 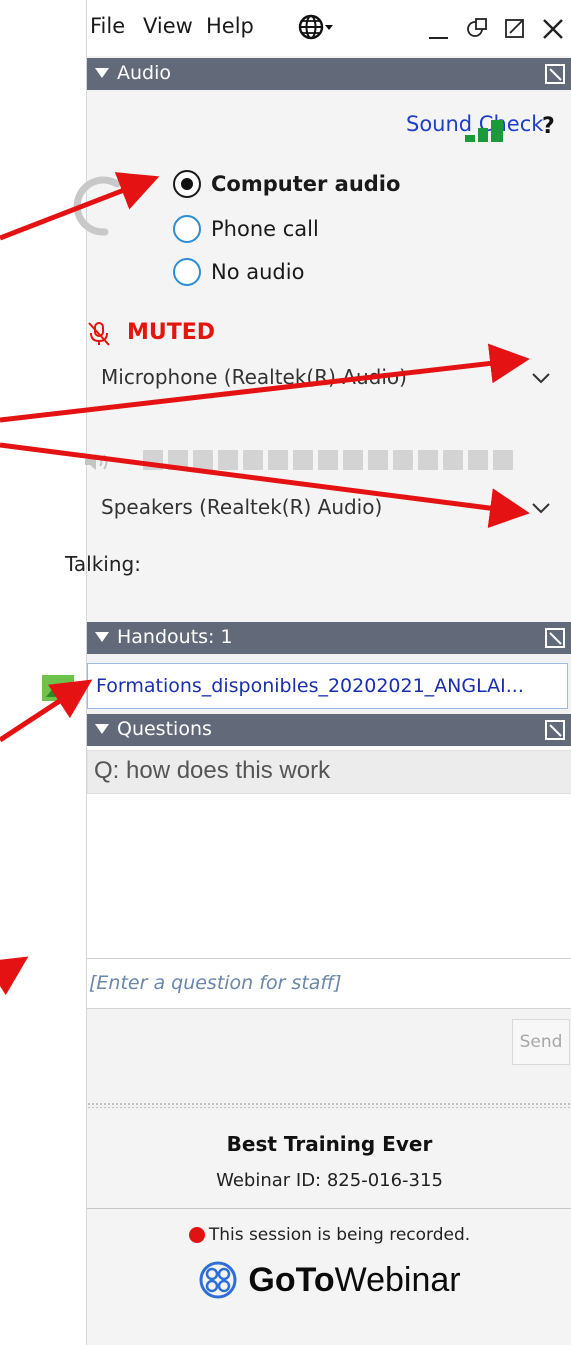 I want to click on speakers-select-value: Speakers (Realtek(R) Audio), so click(x=242, y=507).